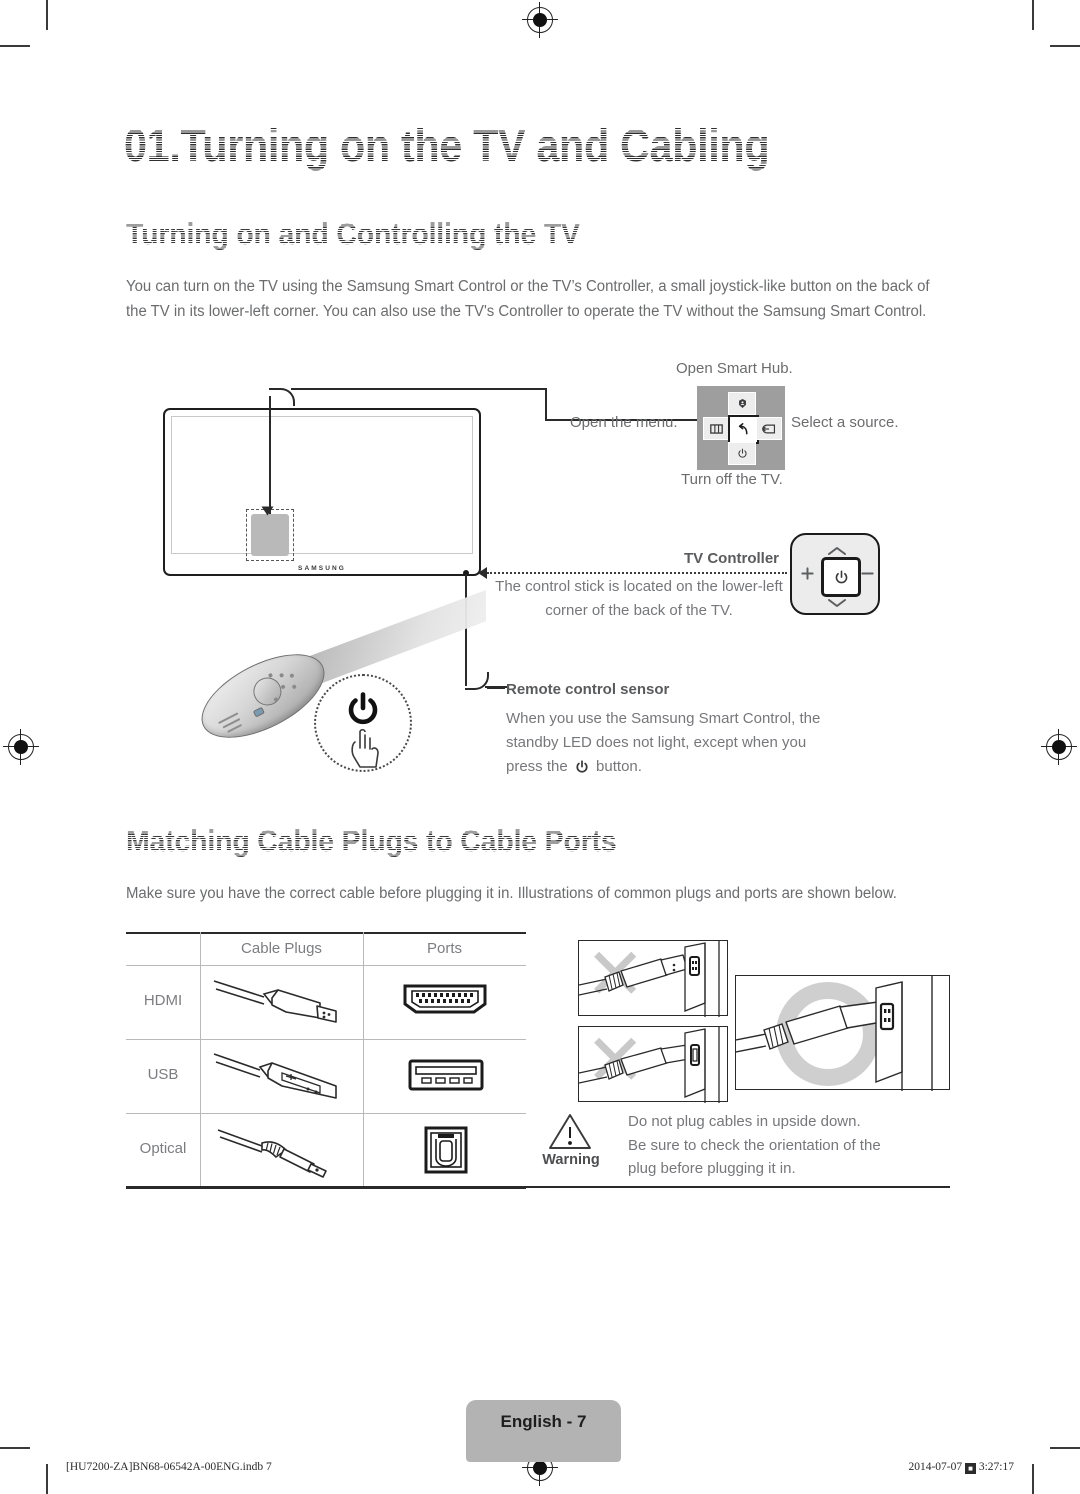  Describe the element at coordinates (996, 1467) in the screenshot. I see `footer-time: 3:27:17` at that location.